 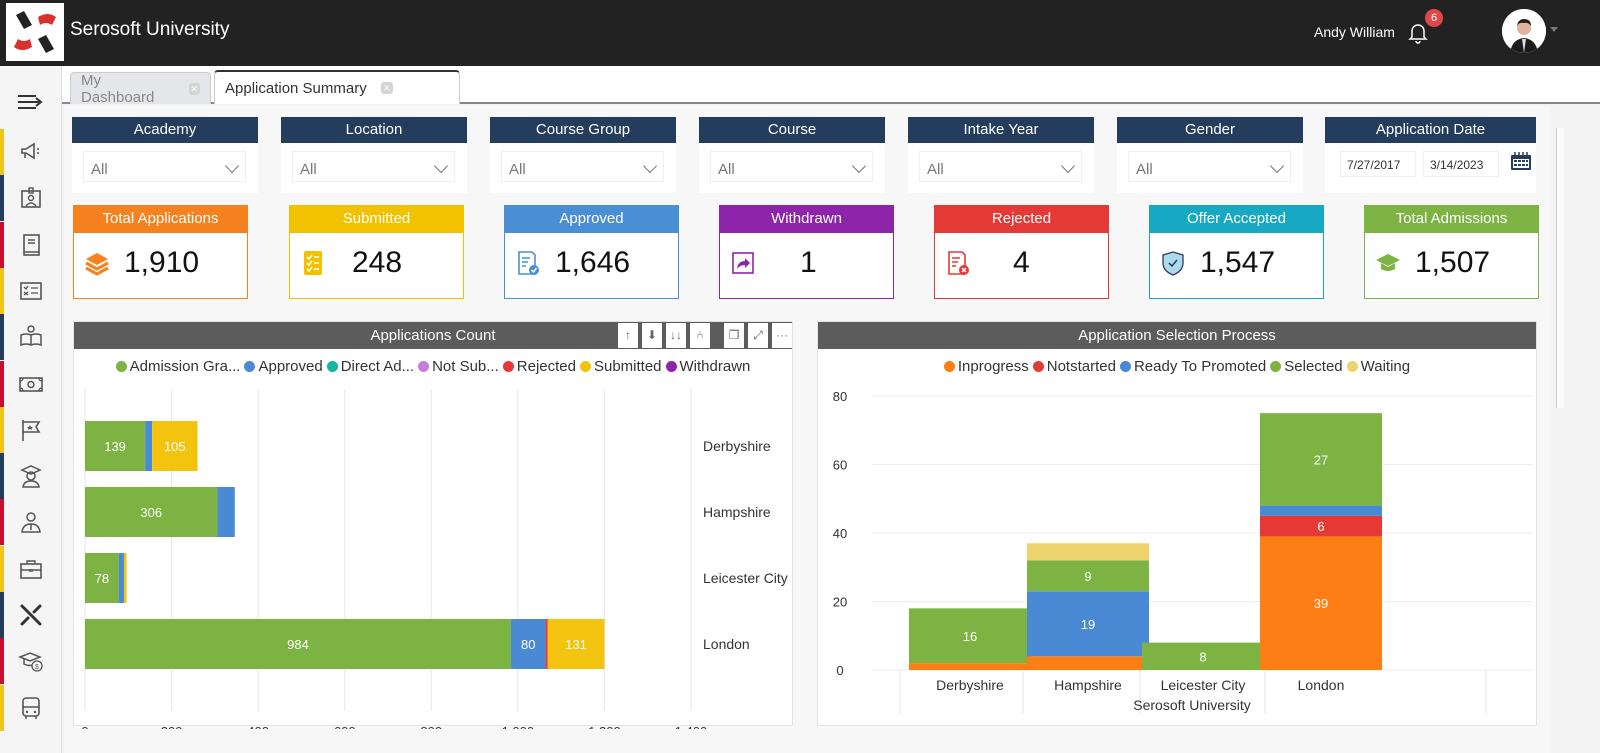 What do you see at coordinates (1001, 130) in the screenshot?
I see `filter-label: Intake Year` at bounding box center [1001, 130].